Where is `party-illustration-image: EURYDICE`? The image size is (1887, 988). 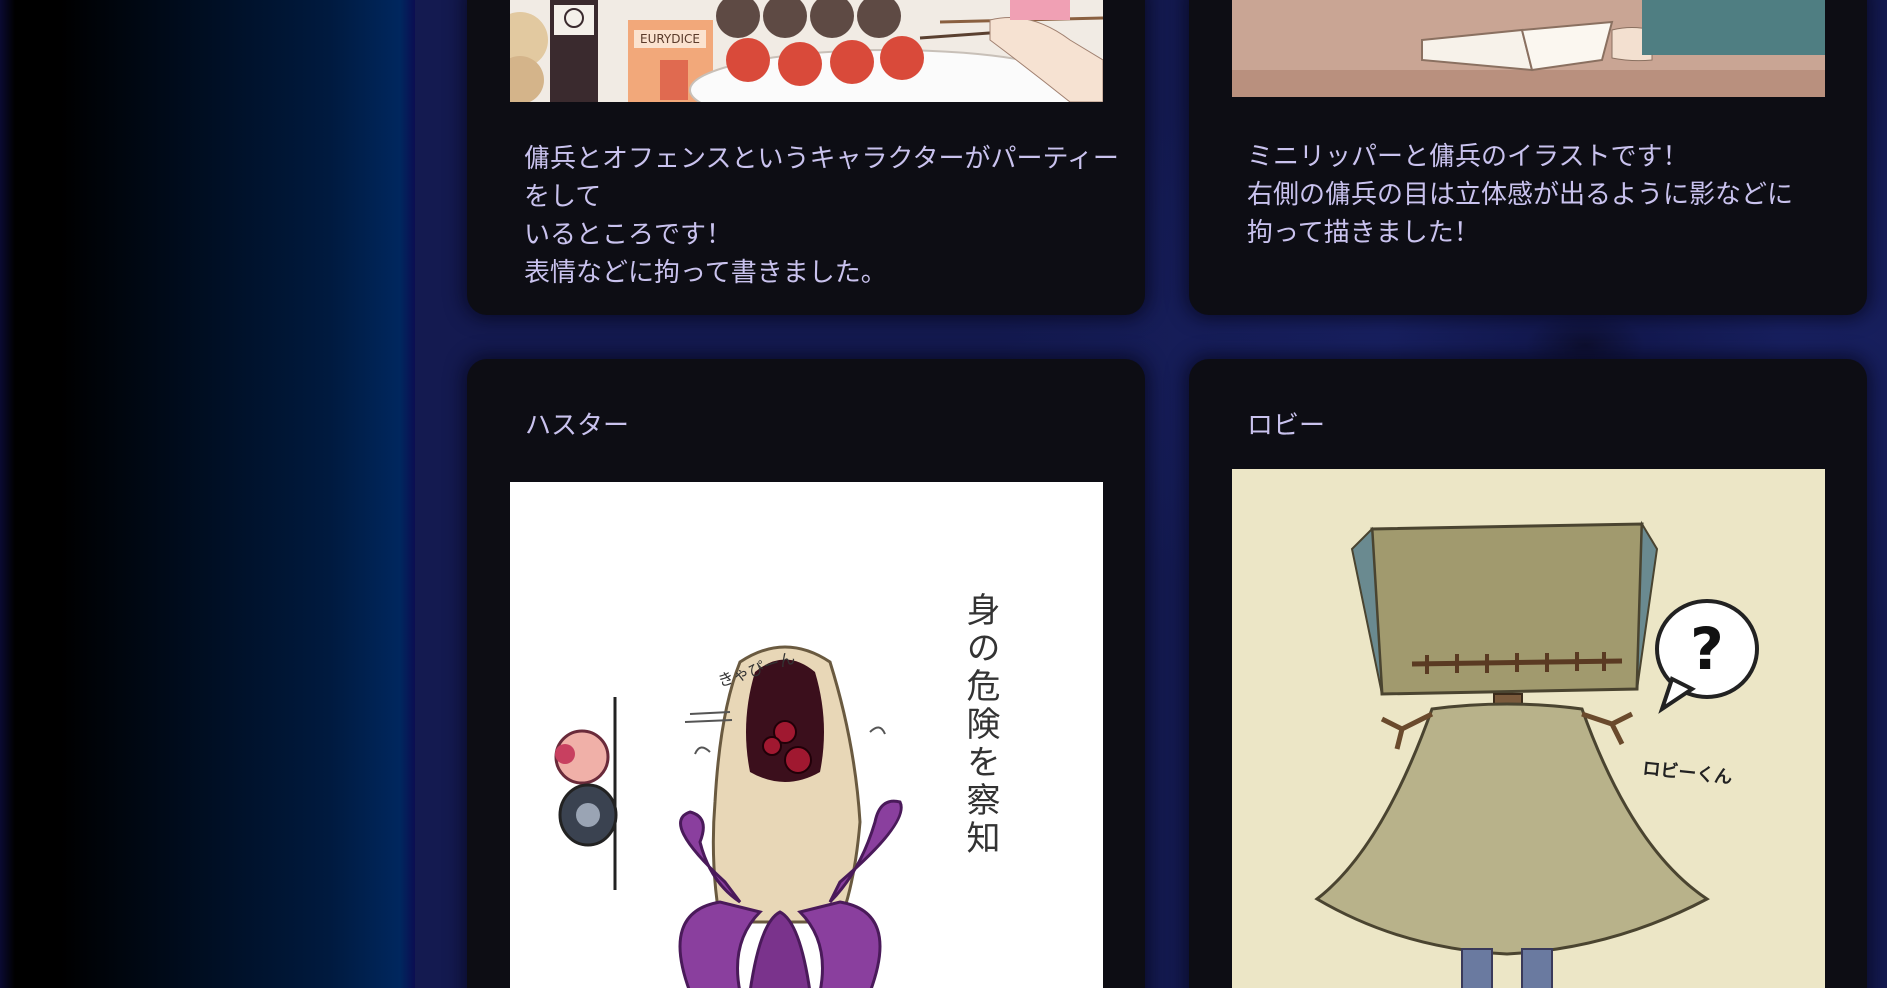 party-illustration-image: EURYDICE is located at coordinates (806, 51).